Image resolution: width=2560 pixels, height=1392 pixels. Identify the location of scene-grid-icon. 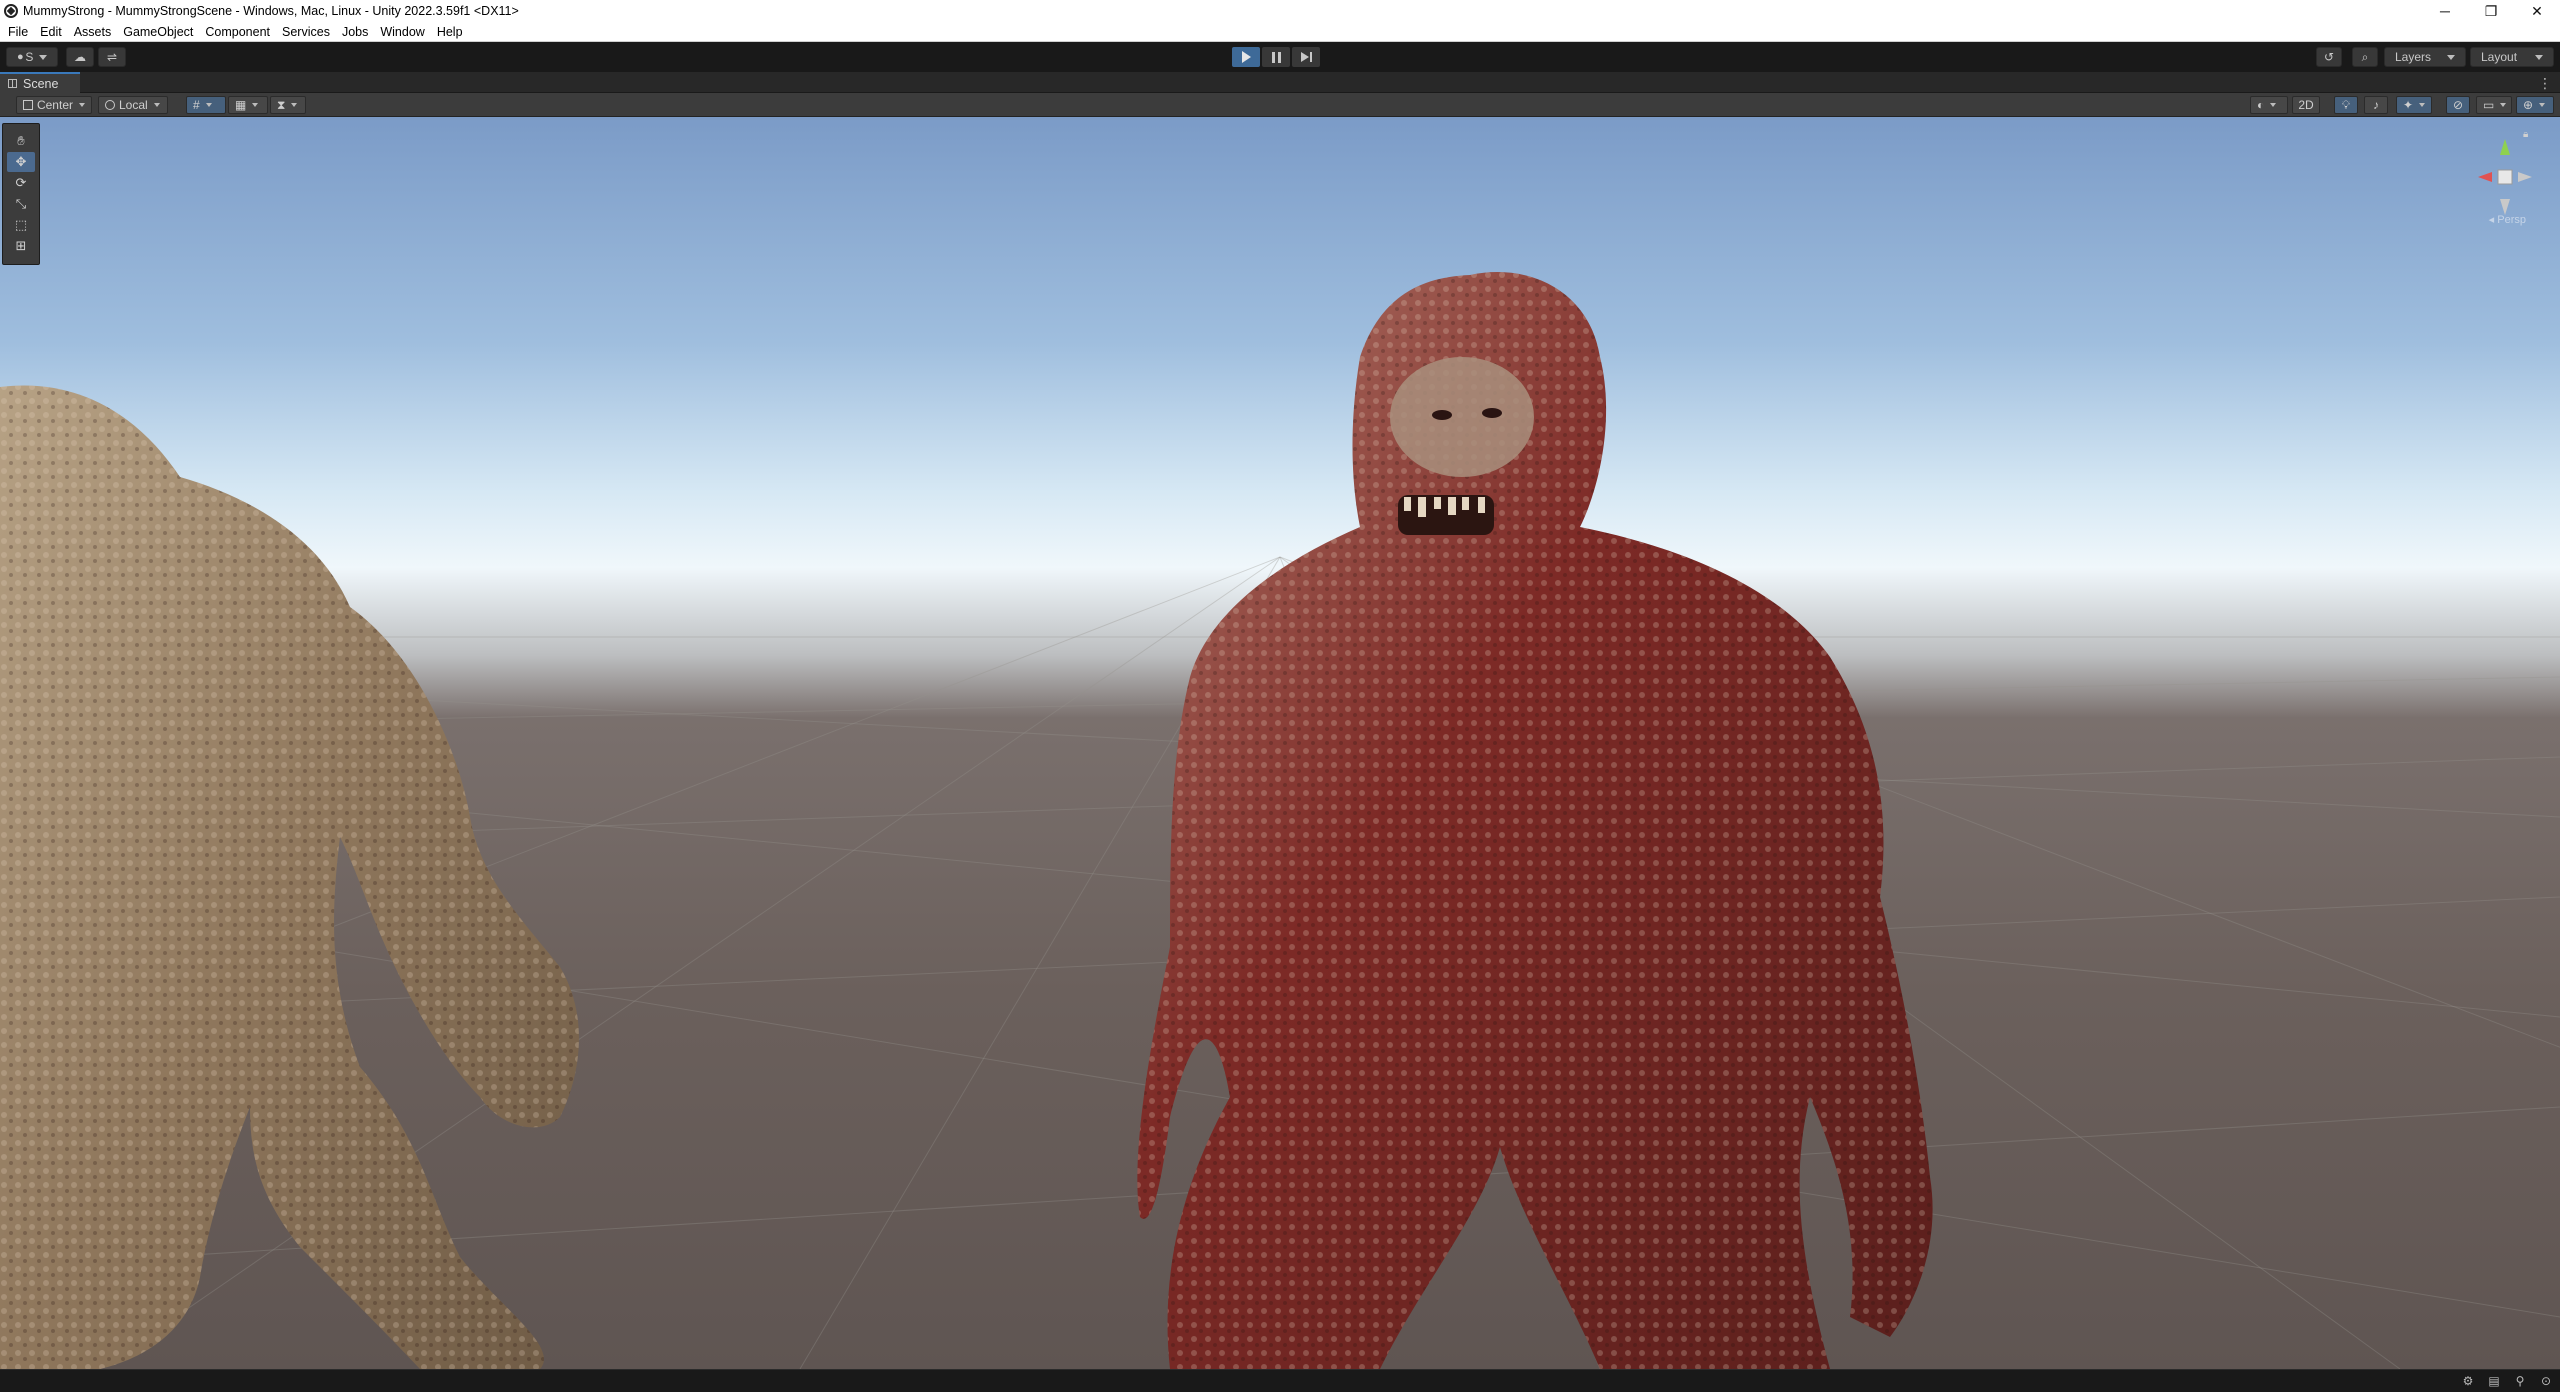
(12, 83).